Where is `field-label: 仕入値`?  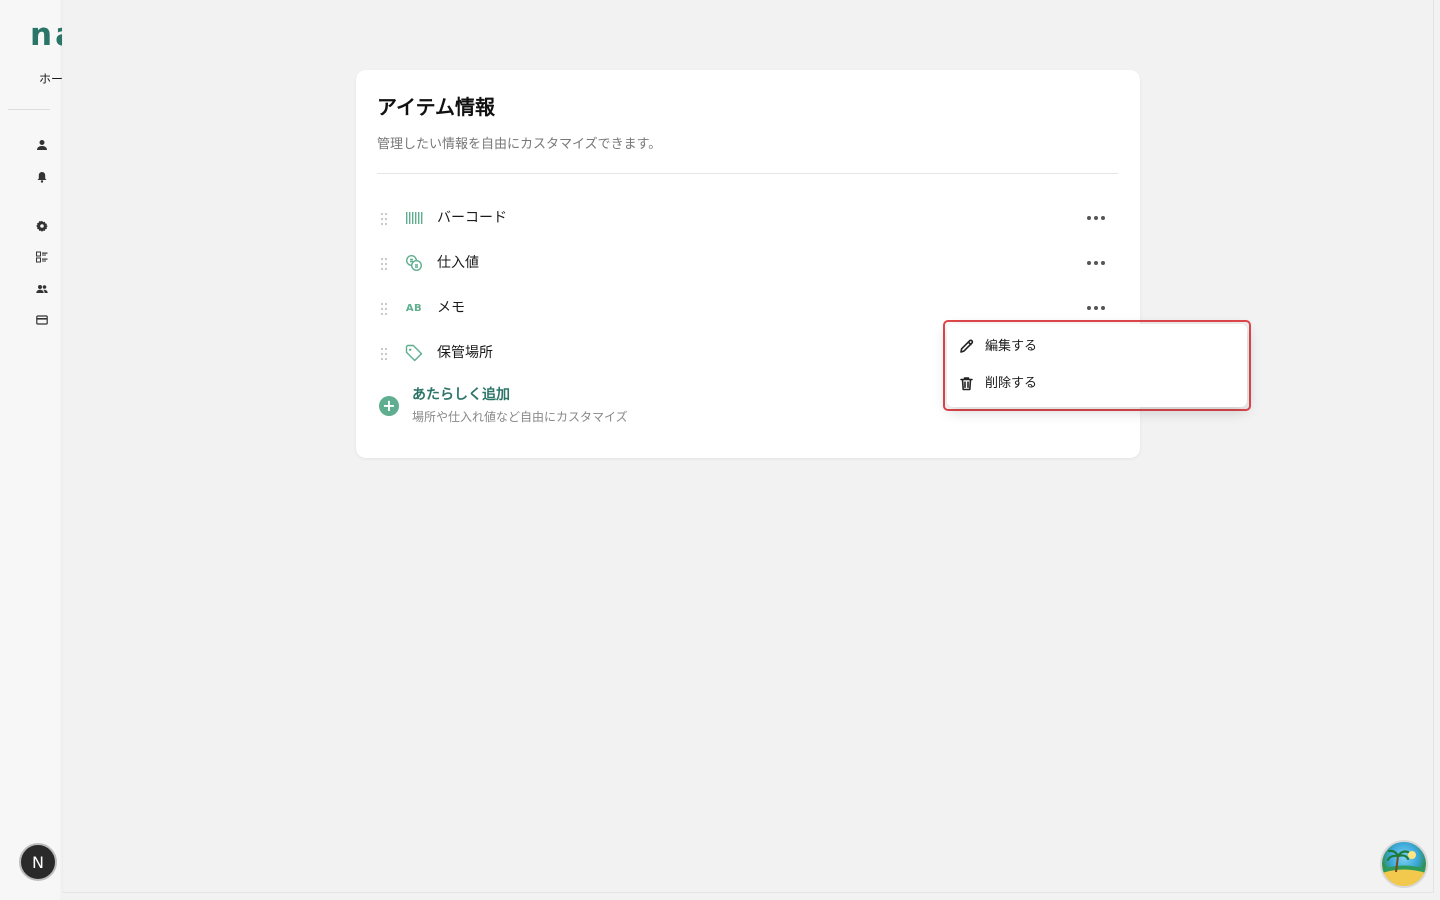 field-label: 仕入値 is located at coordinates (458, 263).